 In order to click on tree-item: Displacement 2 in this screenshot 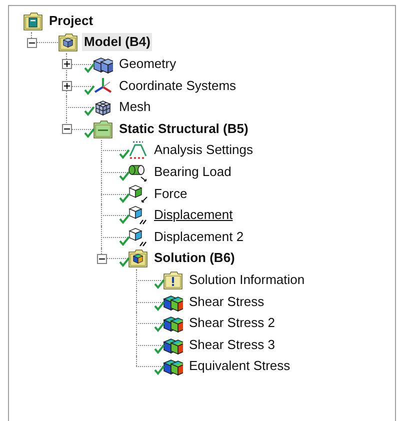, I will do `click(199, 237)`.